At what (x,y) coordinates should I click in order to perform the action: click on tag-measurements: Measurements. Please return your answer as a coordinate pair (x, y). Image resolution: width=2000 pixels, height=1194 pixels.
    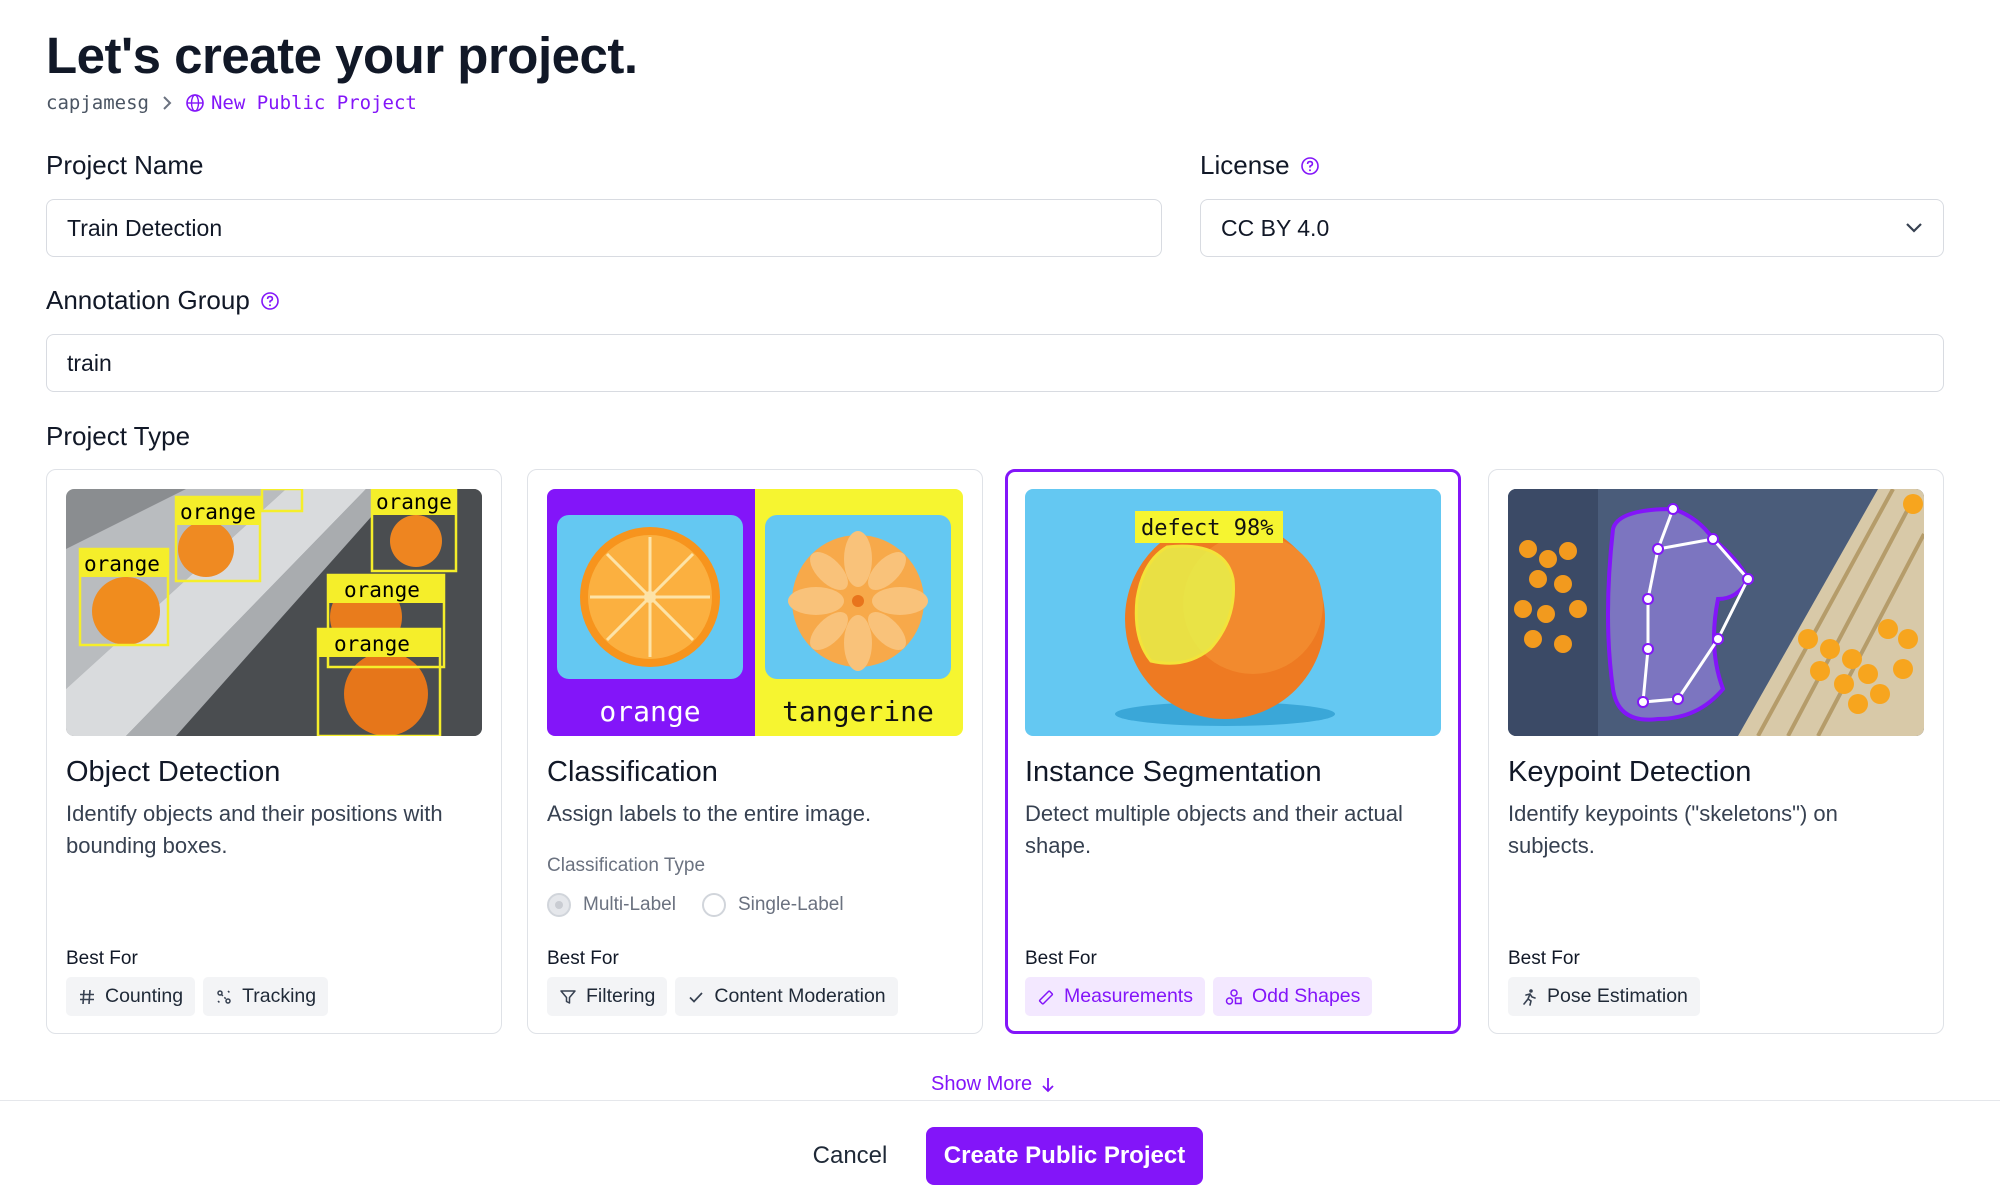
    Looking at the image, I should click on (1115, 996).